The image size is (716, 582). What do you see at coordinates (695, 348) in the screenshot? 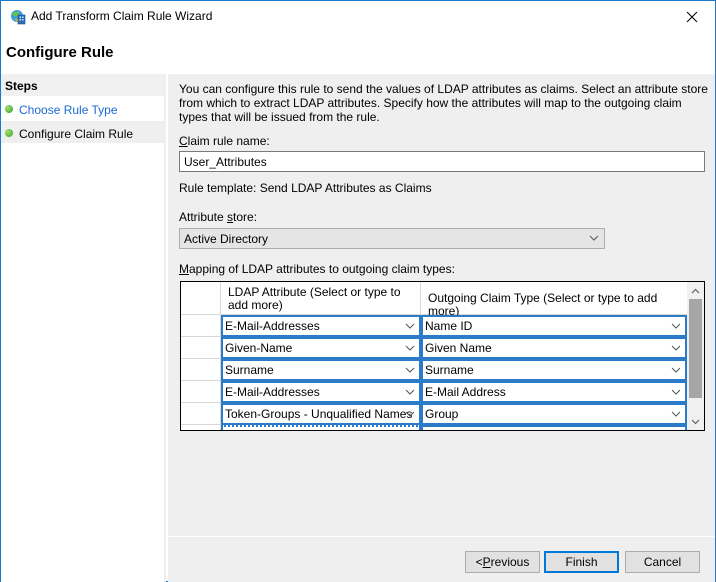
I see `scroll-thumb` at bounding box center [695, 348].